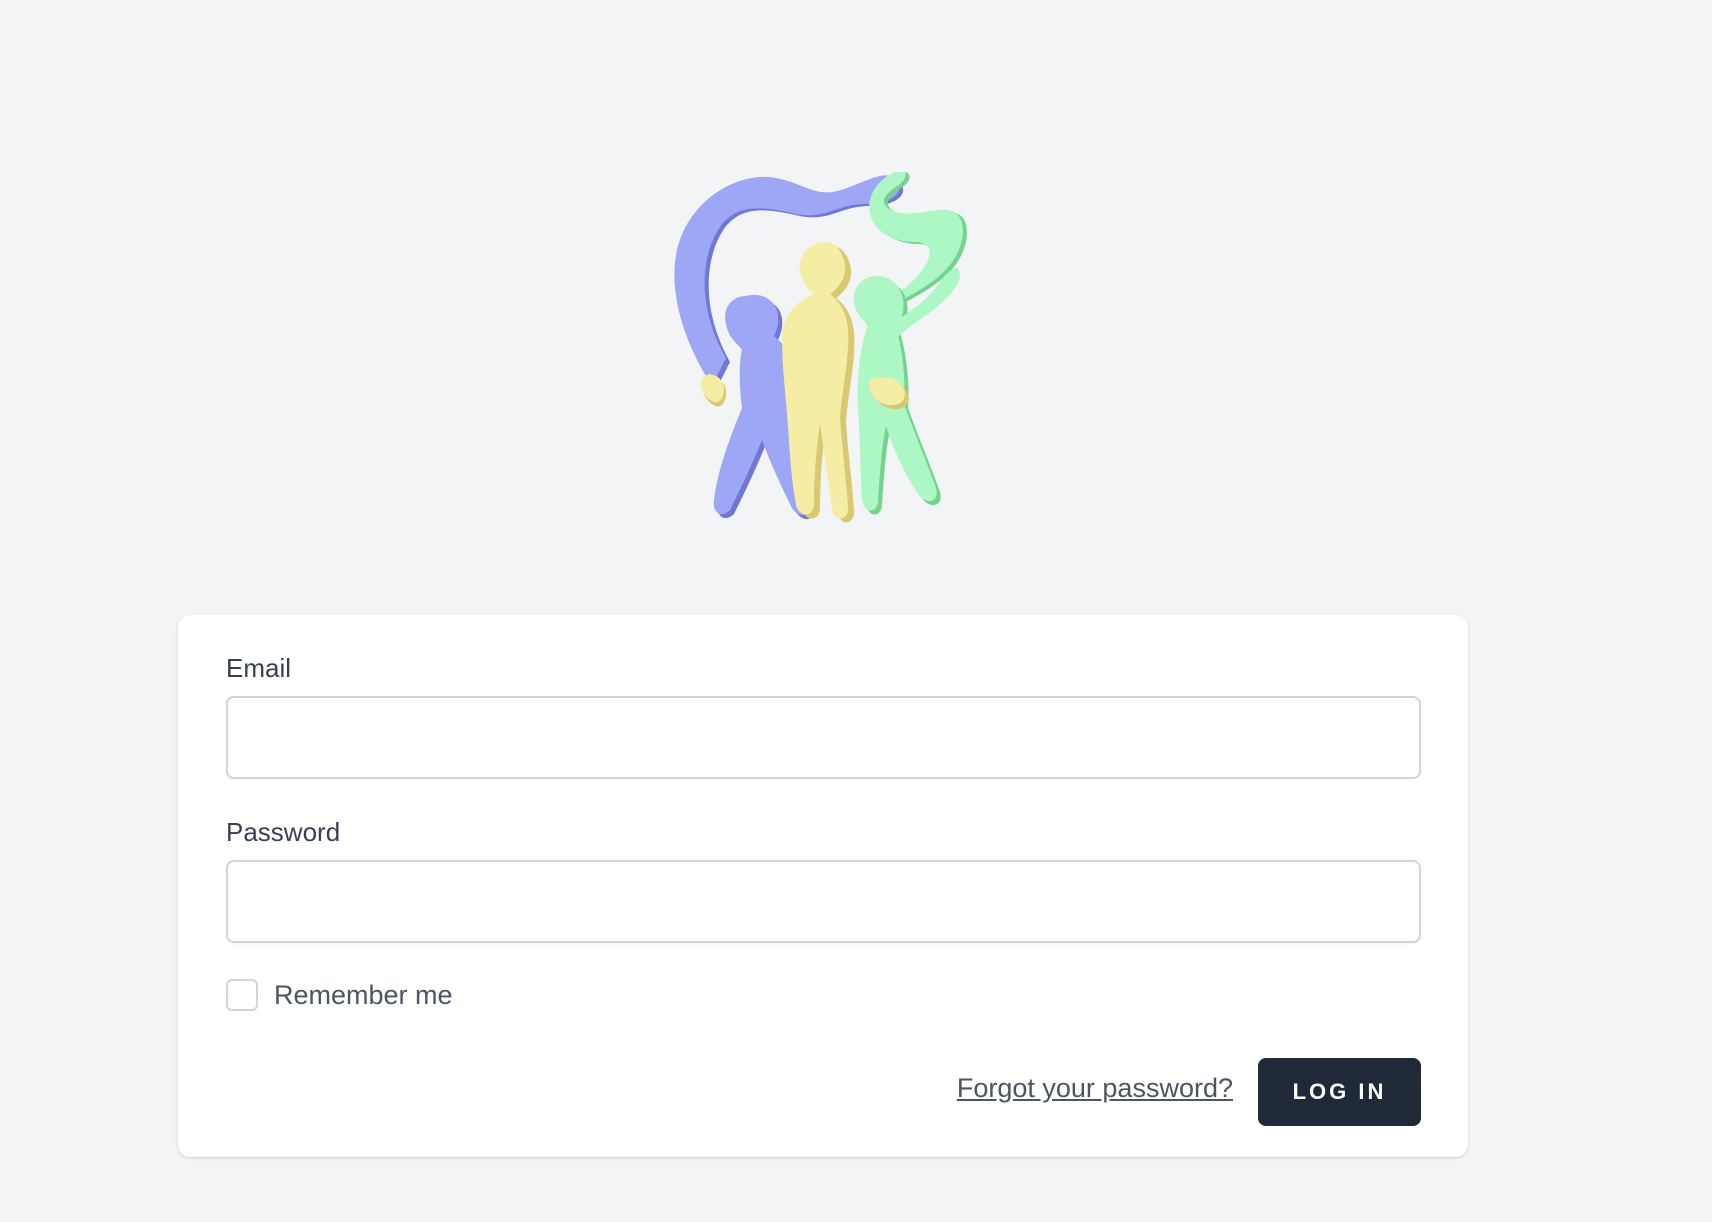 This screenshot has width=1712, height=1222. Describe the element at coordinates (1339, 1092) in the screenshot. I see `login-button: LOG IN` at that location.